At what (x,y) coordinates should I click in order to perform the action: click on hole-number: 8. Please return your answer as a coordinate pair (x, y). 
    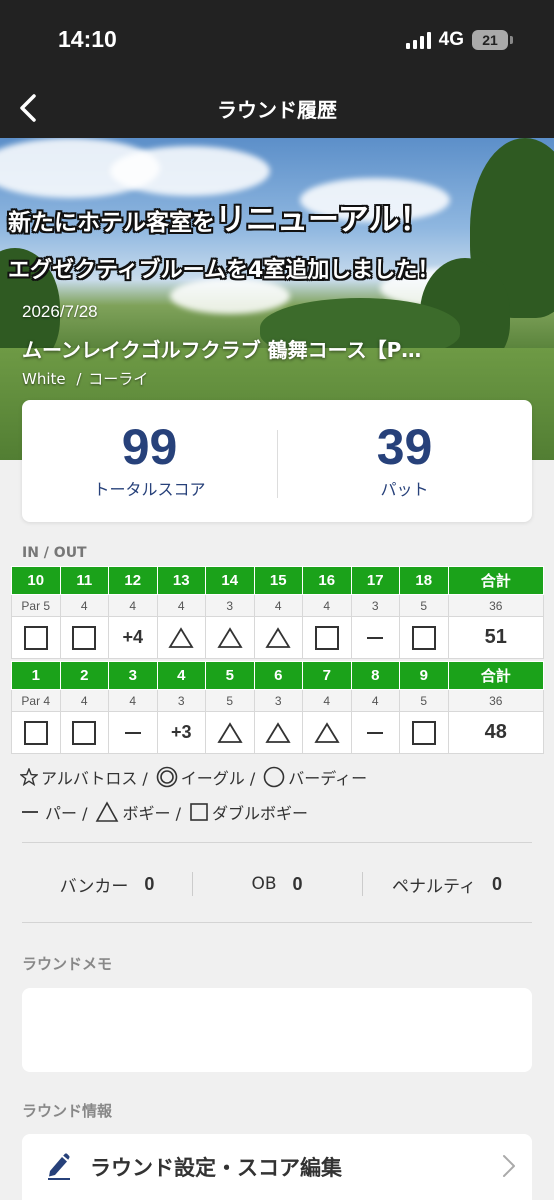
    Looking at the image, I should click on (375, 675).